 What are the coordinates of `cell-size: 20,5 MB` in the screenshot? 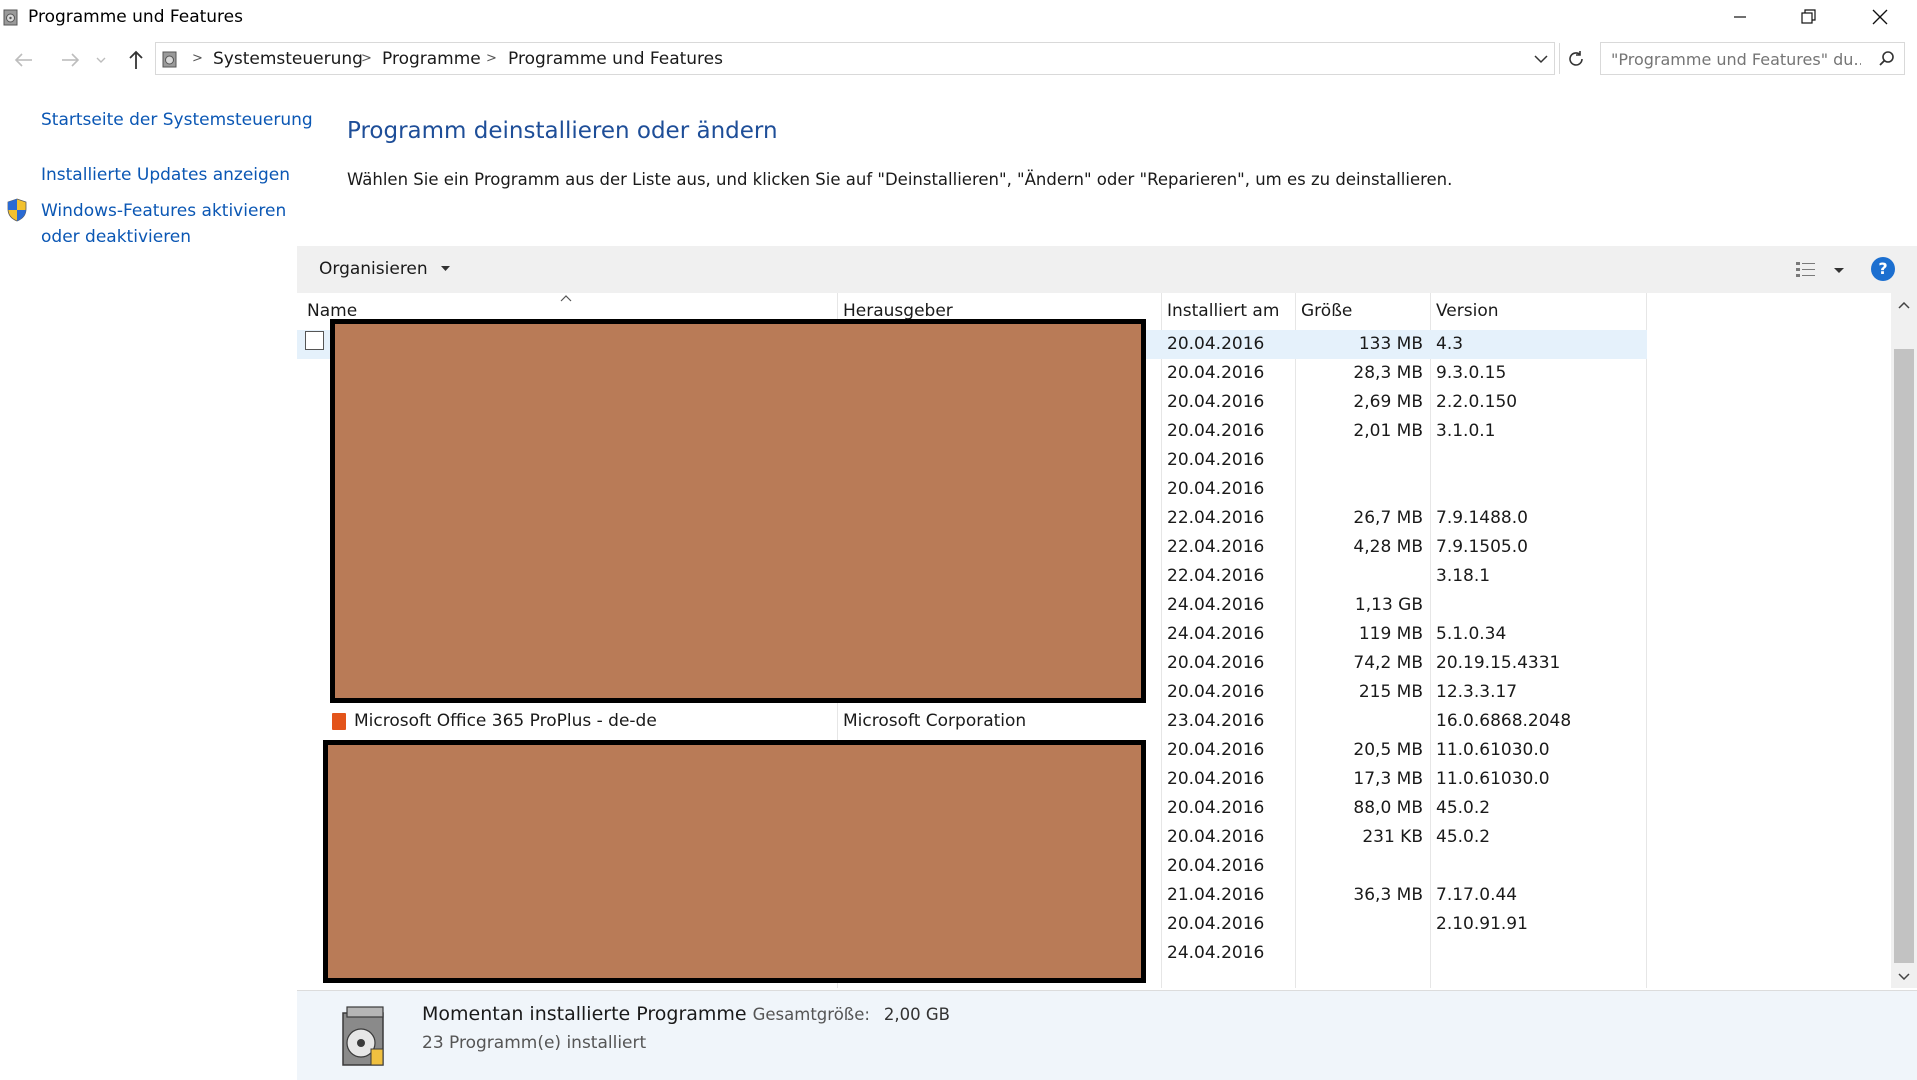 It's located at (1388, 750).